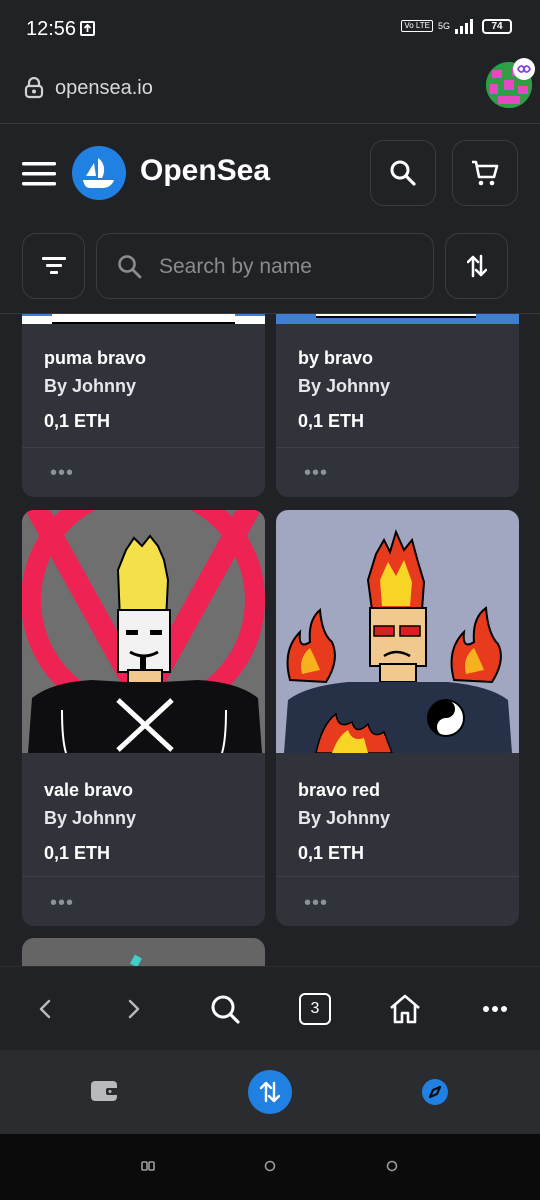 The height and width of the screenshot is (1200, 540). I want to click on cart-icon, so click(485, 173).